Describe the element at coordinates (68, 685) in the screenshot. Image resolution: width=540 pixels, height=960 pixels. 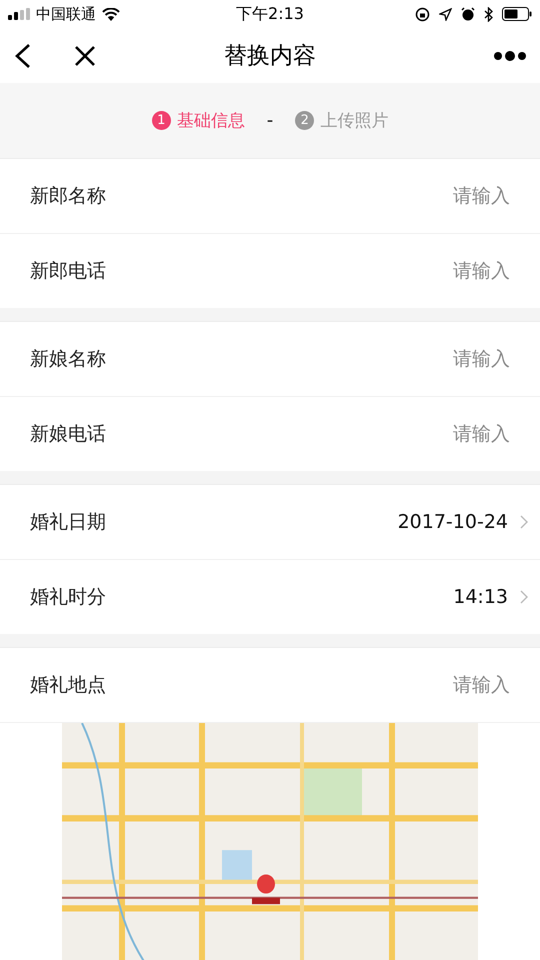
I see `field-label: 婚礼地点` at that location.